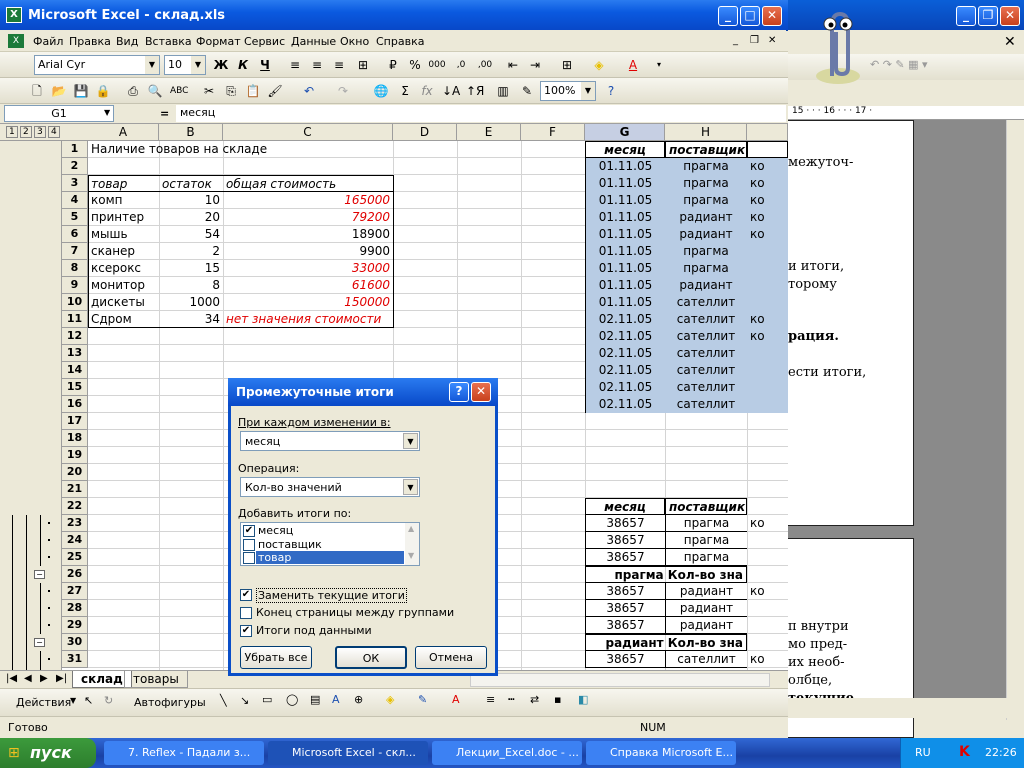 This screenshot has height=768, width=1024. Describe the element at coordinates (191, 319) in the screenshot. I see `cell-B11: 34` at that location.